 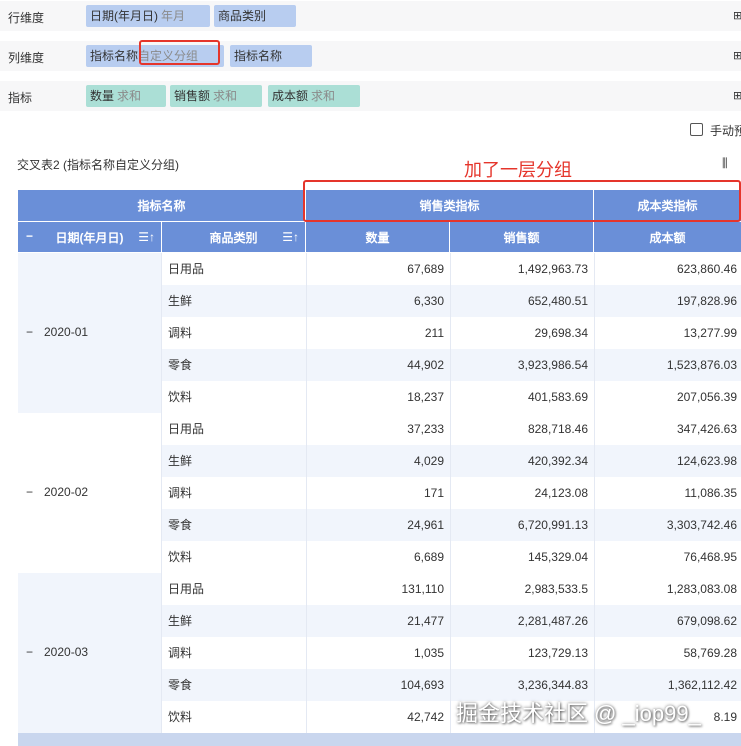 I want to click on sales-cell: 828,718.46, so click(x=557, y=429).